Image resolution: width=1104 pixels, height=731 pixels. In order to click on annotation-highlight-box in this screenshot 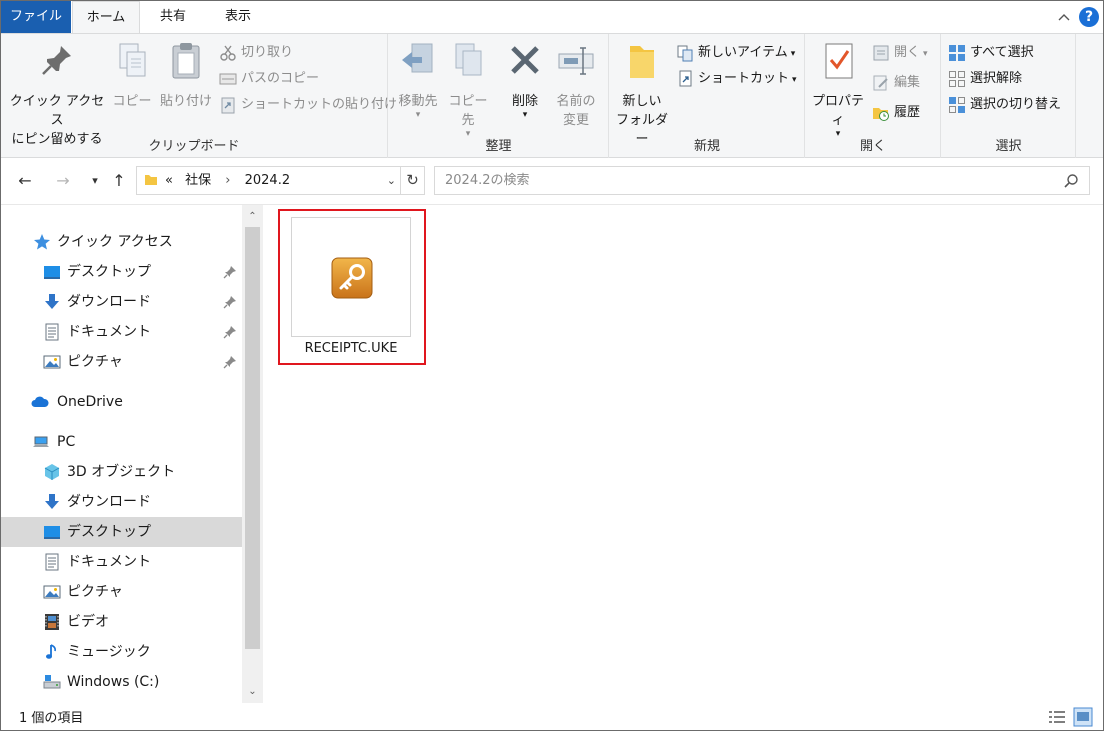, I will do `click(352, 287)`.